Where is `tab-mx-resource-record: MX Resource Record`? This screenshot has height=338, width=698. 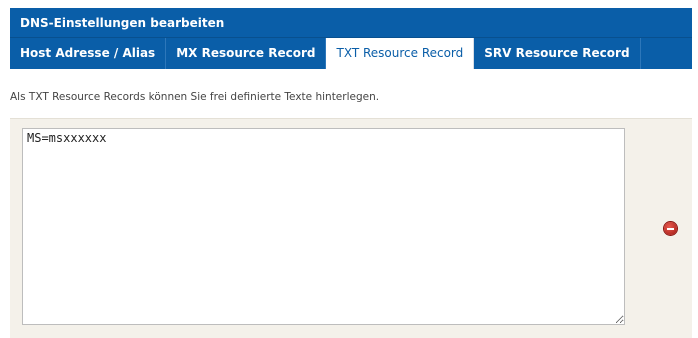 tab-mx-resource-record: MX Resource Record is located at coordinates (246, 53).